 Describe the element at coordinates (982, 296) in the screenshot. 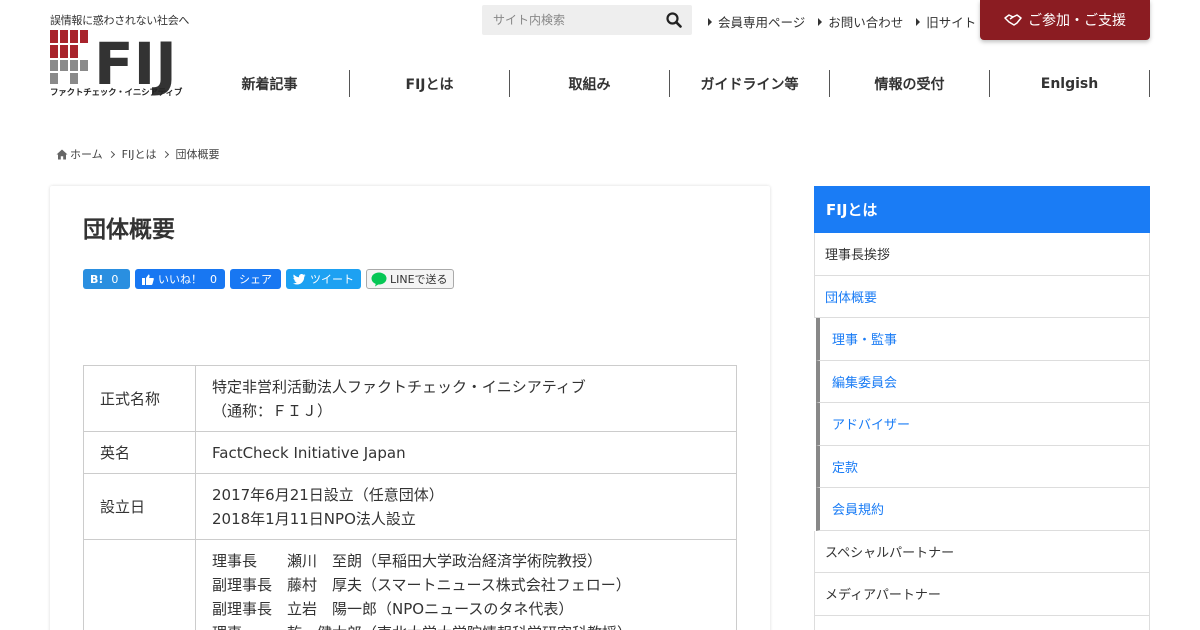

I see `sidebar-item-overview: 団体概要` at that location.